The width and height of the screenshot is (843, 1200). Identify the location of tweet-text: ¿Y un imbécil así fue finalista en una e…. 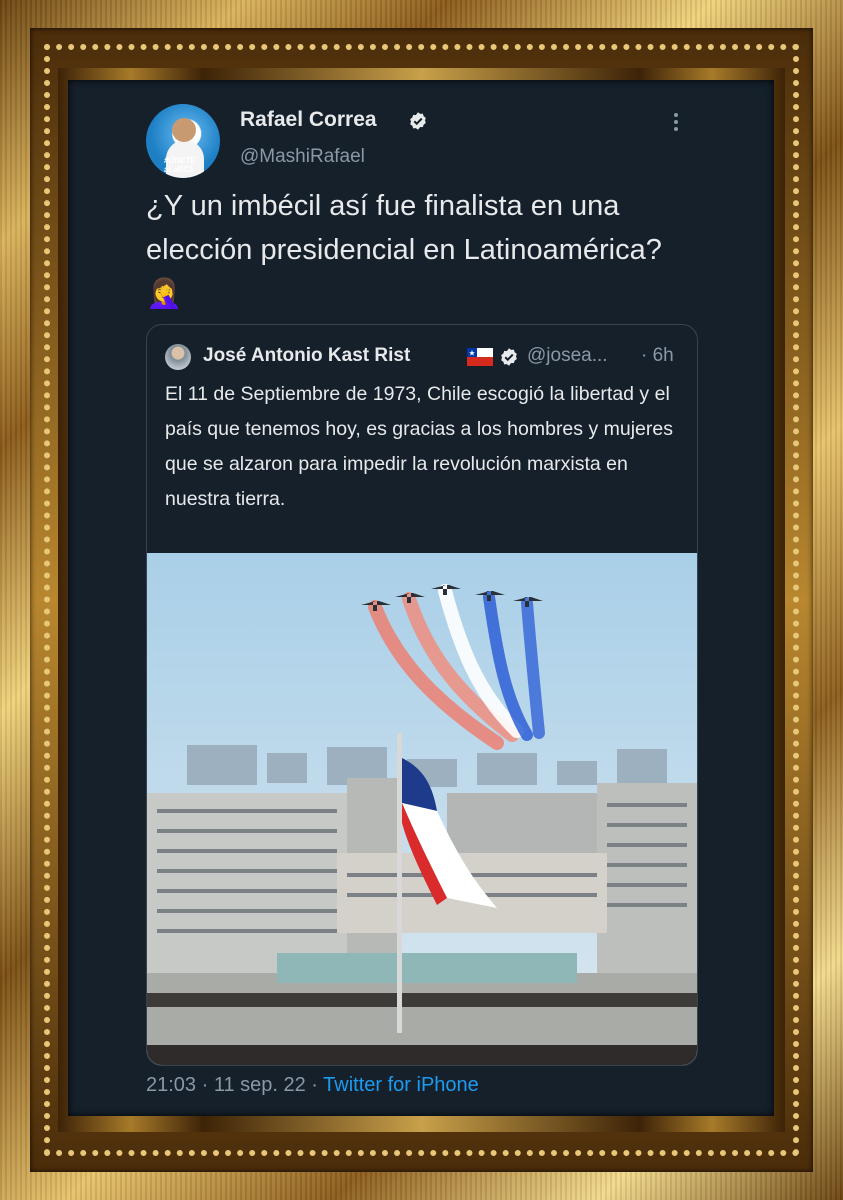
(404, 250).